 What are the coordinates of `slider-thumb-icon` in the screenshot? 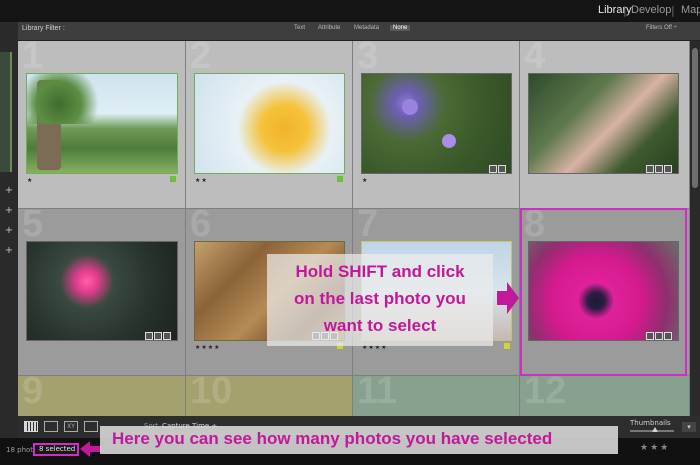 It's located at (655, 429).